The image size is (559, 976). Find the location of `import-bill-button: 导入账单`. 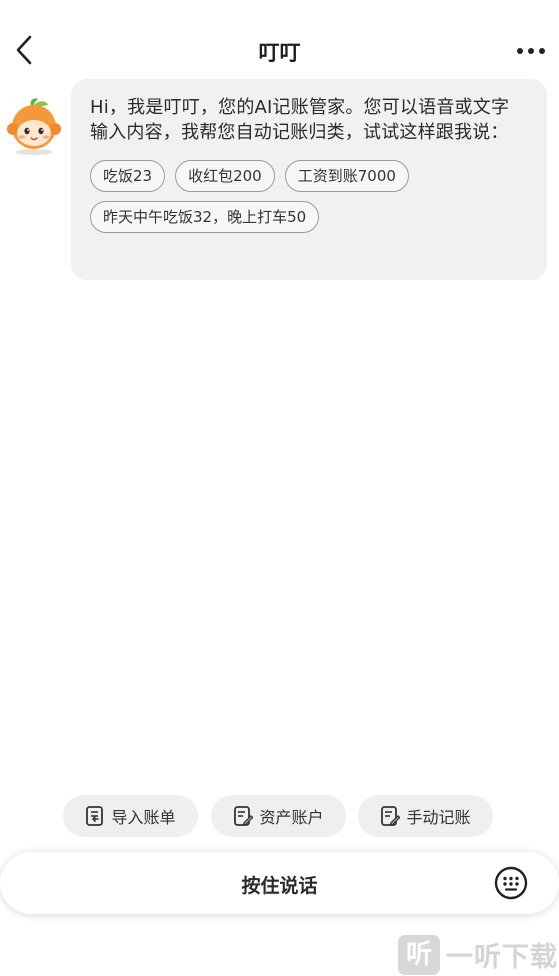

import-bill-button: 导入账单 is located at coordinates (130, 816).